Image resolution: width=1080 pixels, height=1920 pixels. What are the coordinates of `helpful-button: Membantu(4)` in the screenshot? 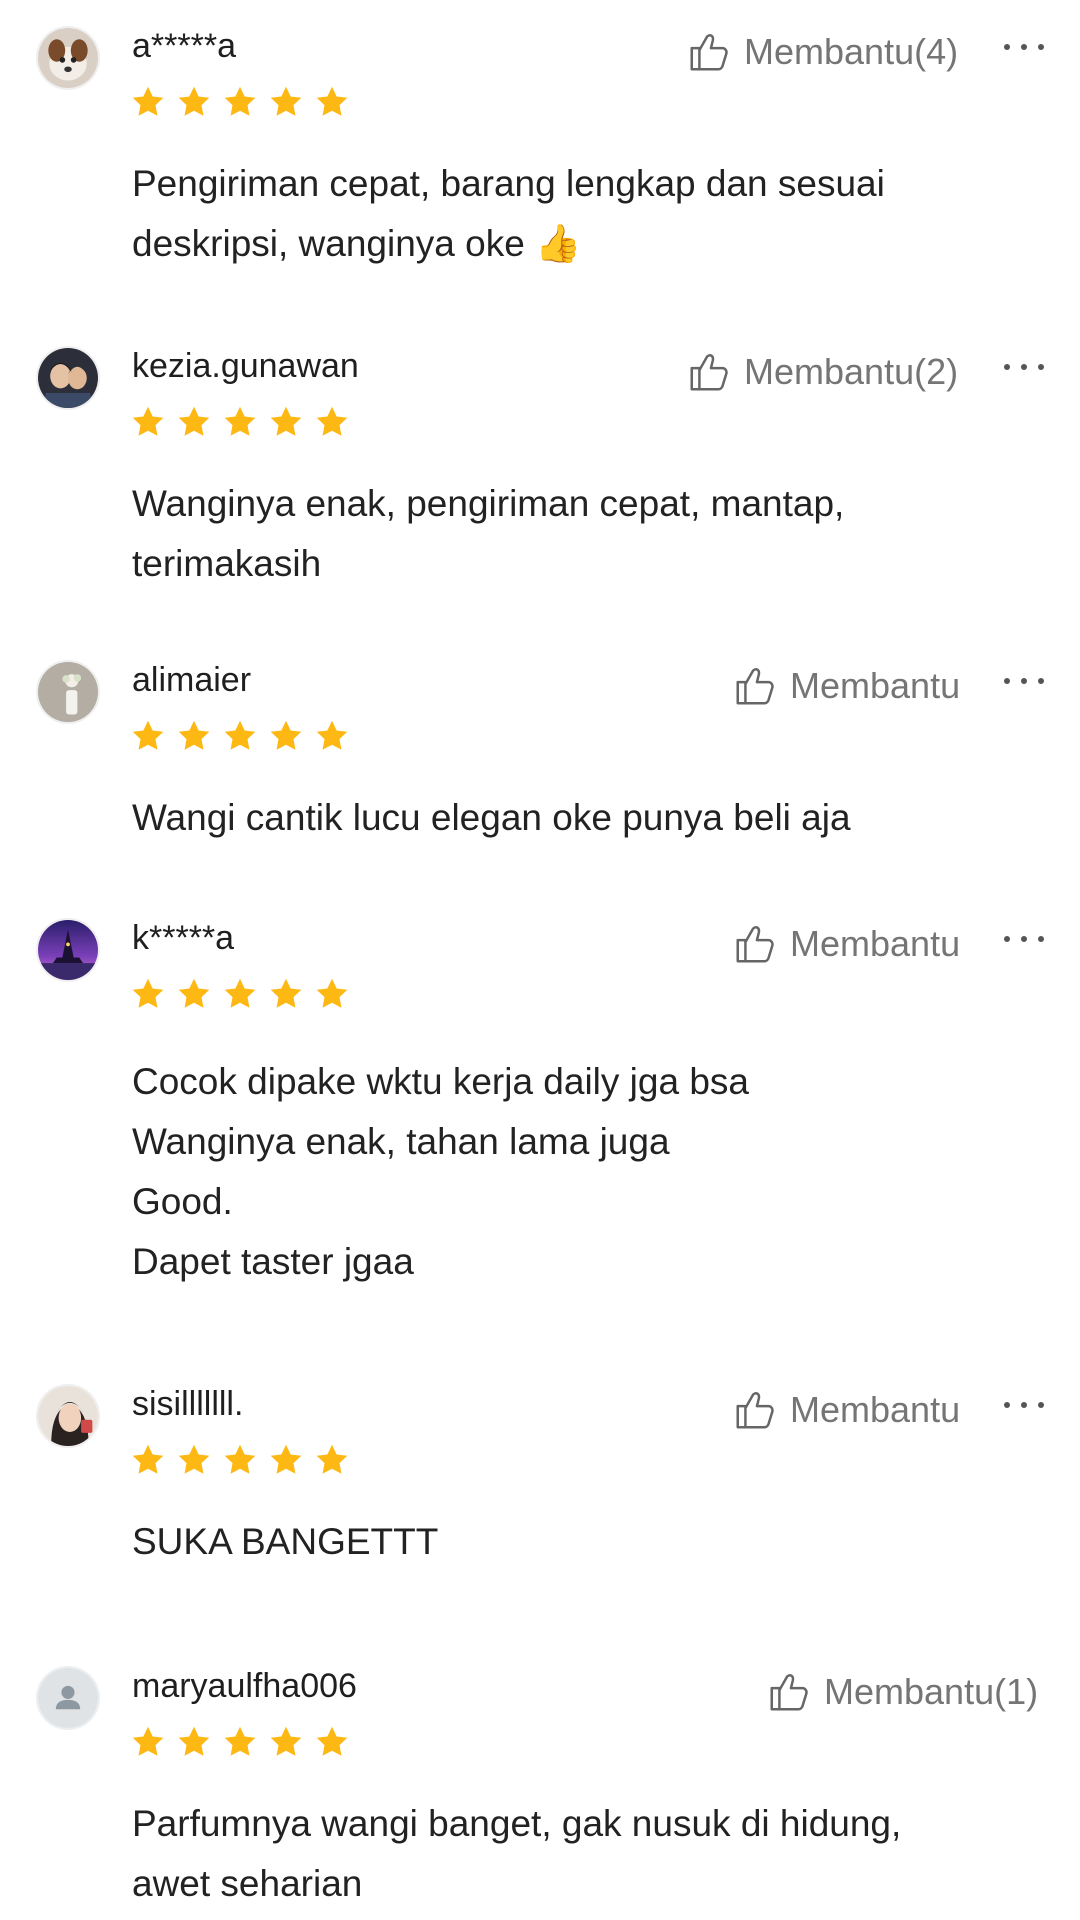 It's located at (822, 52).